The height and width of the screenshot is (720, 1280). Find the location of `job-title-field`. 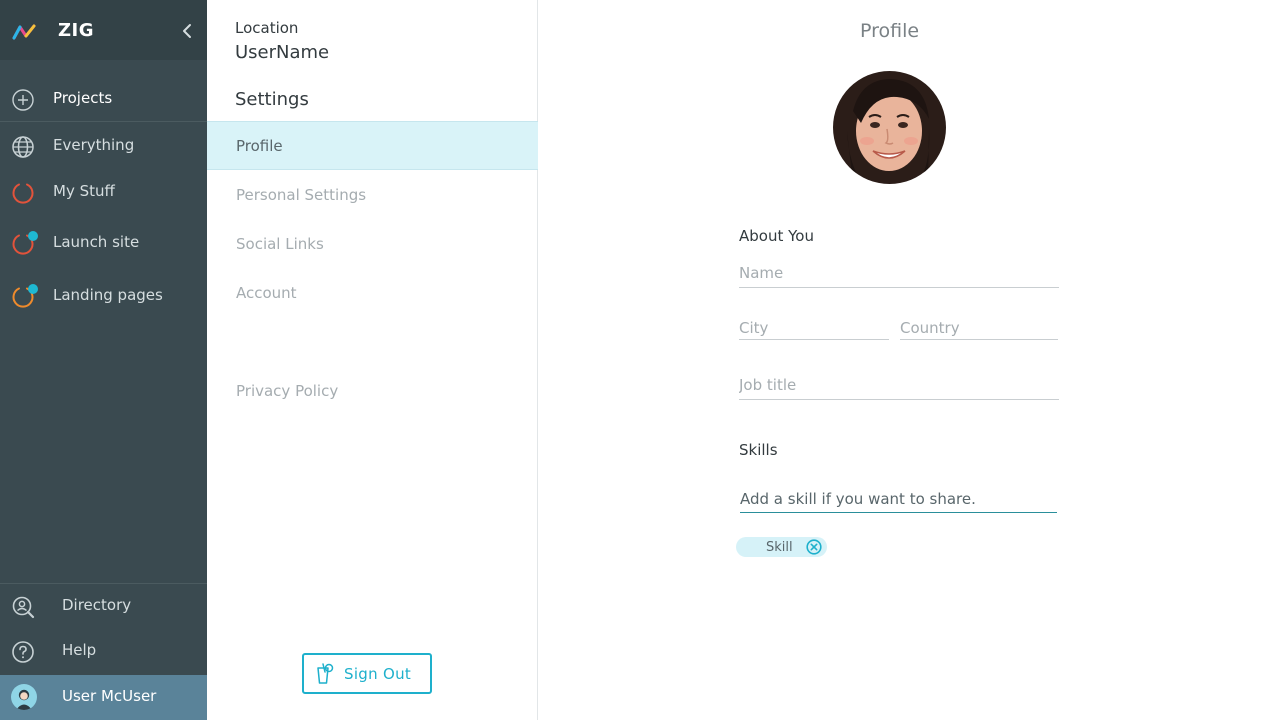

job-title-field is located at coordinates (899, 385).